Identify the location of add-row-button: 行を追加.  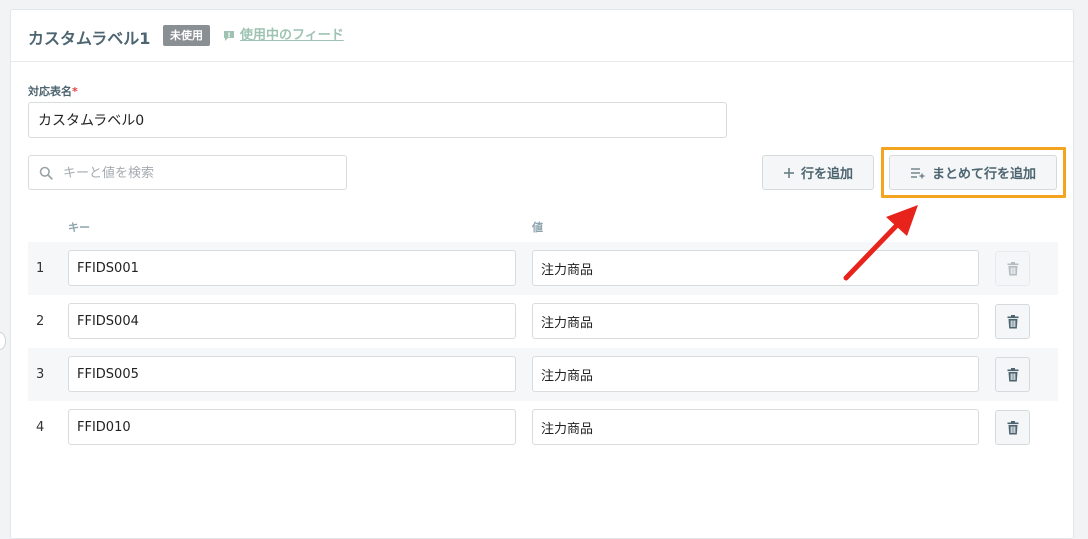
(818, 172).